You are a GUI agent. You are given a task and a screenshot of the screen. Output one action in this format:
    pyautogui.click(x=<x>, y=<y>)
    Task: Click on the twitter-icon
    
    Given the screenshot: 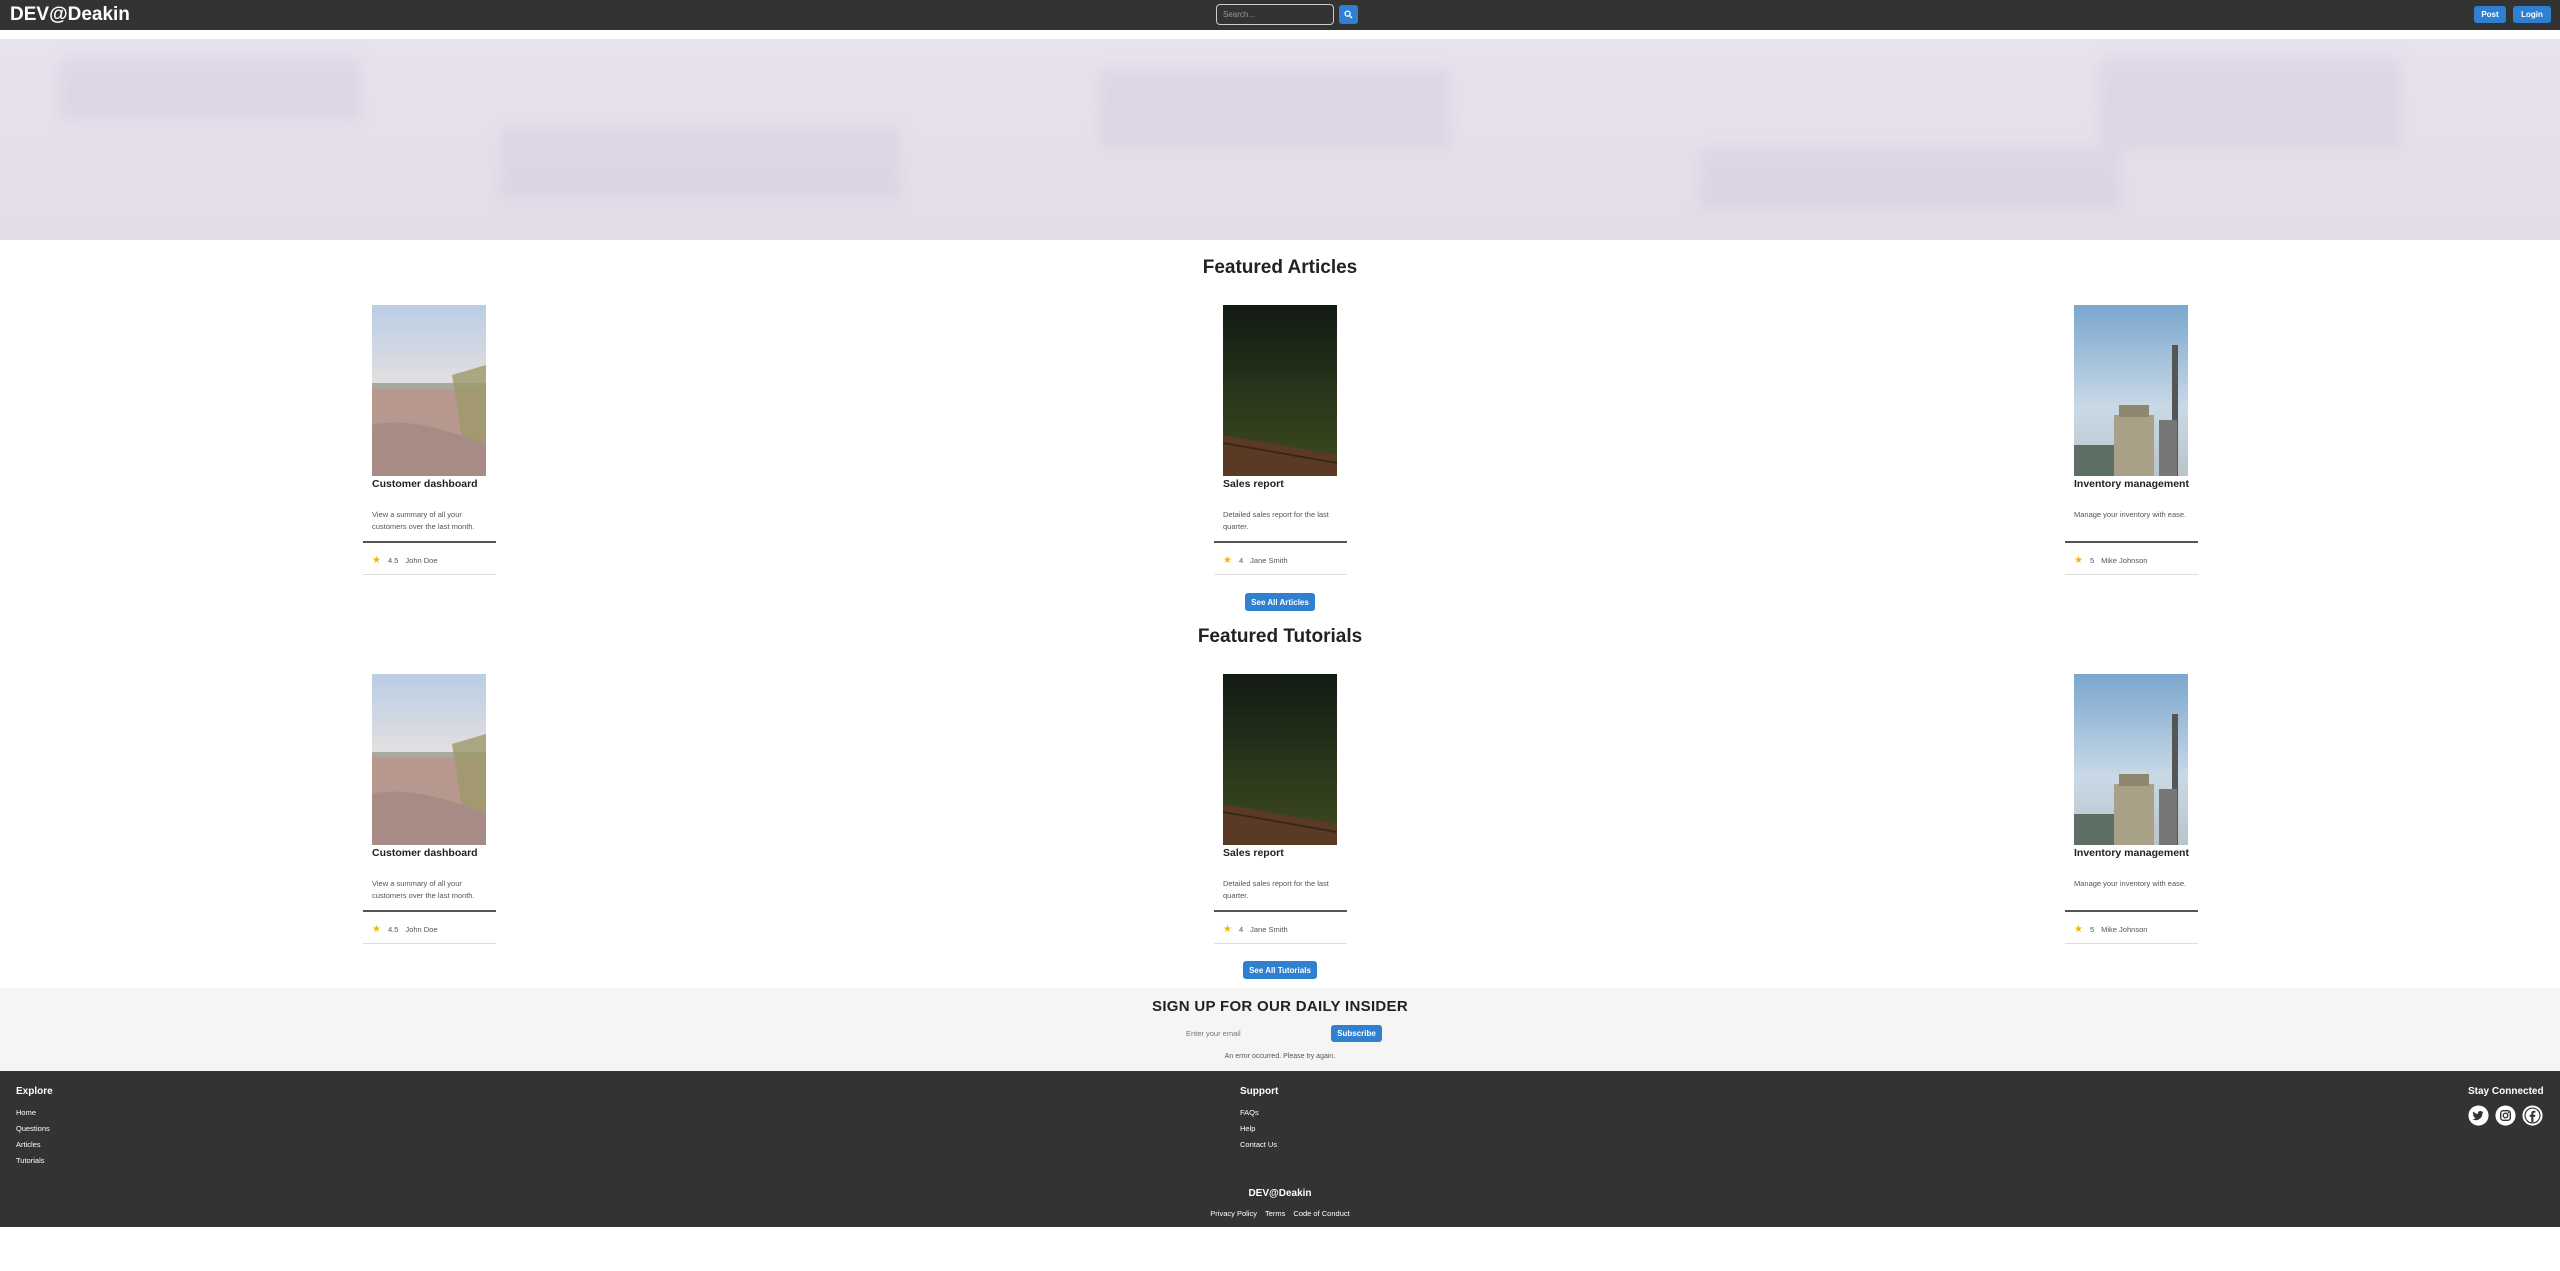 What is the action you would take?
    pyautogui.click(x=2478, y=1115)
    